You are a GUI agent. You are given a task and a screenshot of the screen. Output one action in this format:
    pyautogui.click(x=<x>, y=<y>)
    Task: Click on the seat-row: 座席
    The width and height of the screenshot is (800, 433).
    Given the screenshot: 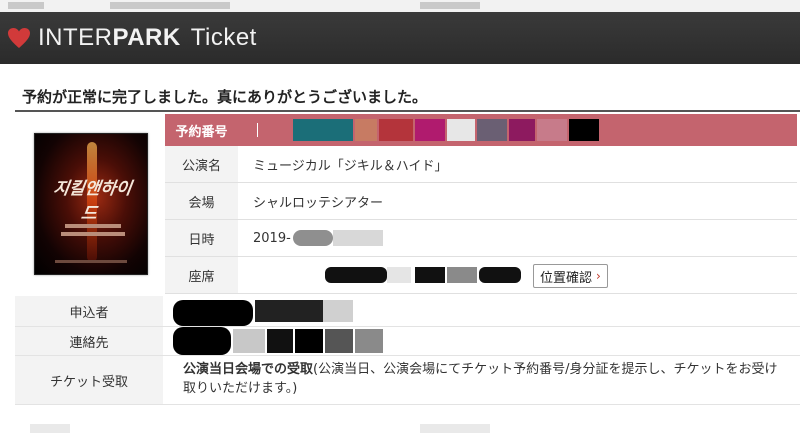 What is the action you would take?
    pyautogui.click(x=481, y=275)
    